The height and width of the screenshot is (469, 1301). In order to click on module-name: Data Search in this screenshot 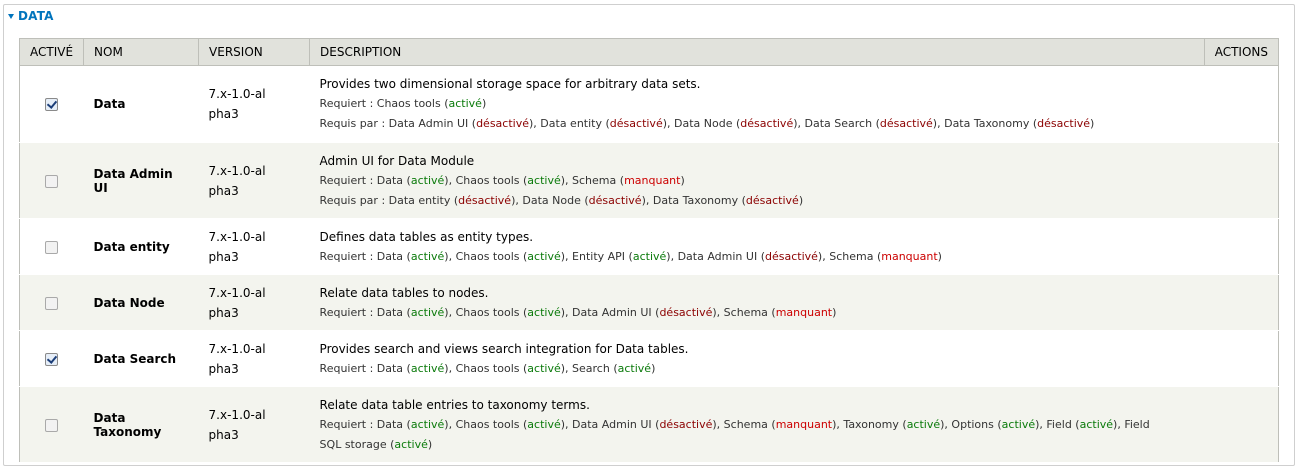, I will do `click(135, 358)`.